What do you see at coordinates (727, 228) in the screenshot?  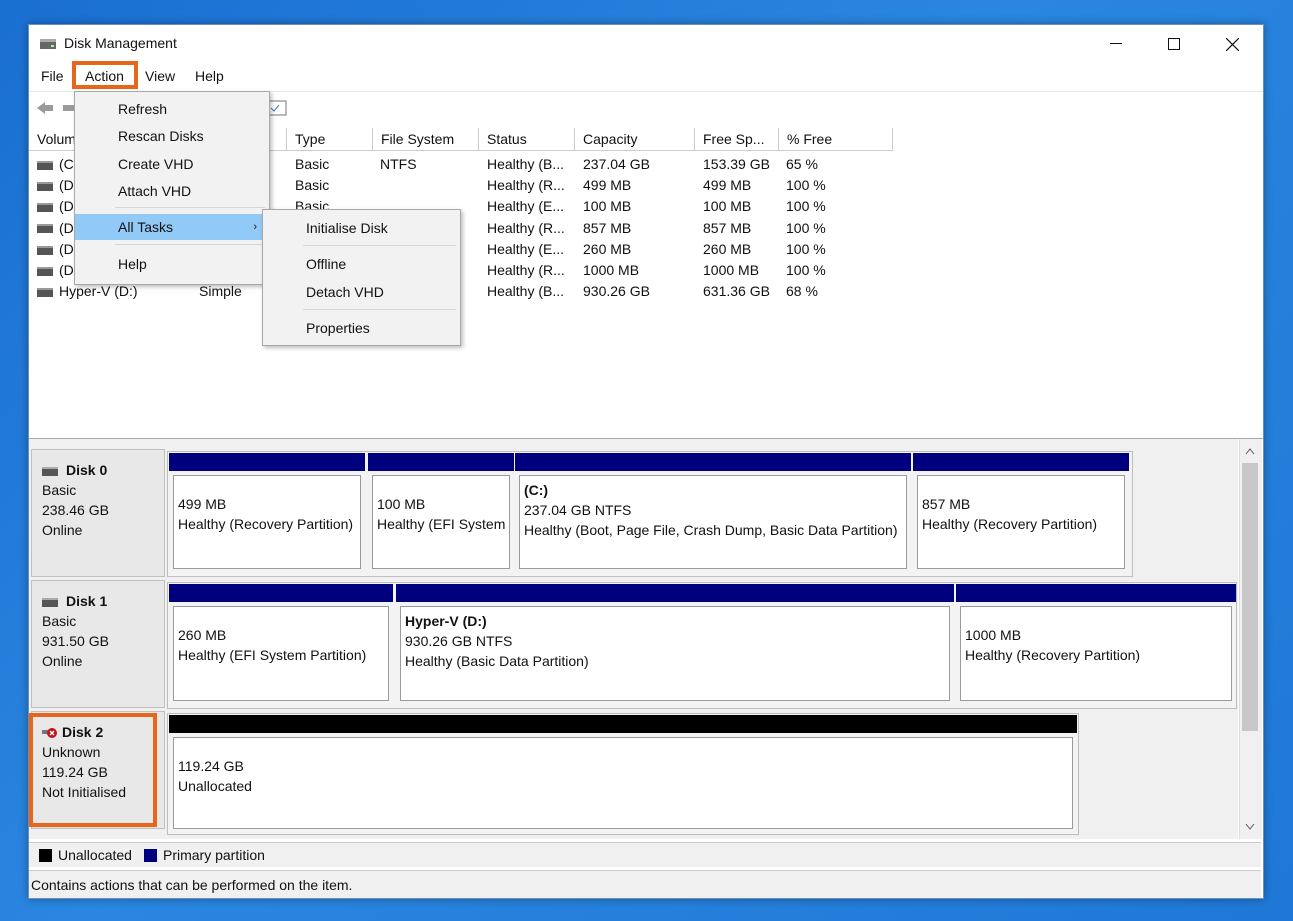 I see `volume-cell-free: 857 MB` at bounding box center [727, 228].